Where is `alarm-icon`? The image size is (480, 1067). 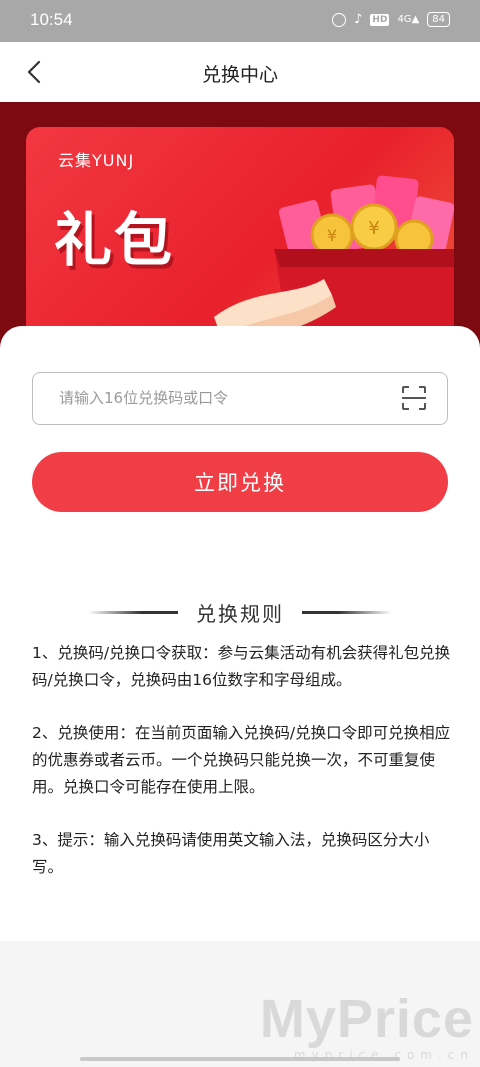 alarm-icon is located at coordinates (339, 19).